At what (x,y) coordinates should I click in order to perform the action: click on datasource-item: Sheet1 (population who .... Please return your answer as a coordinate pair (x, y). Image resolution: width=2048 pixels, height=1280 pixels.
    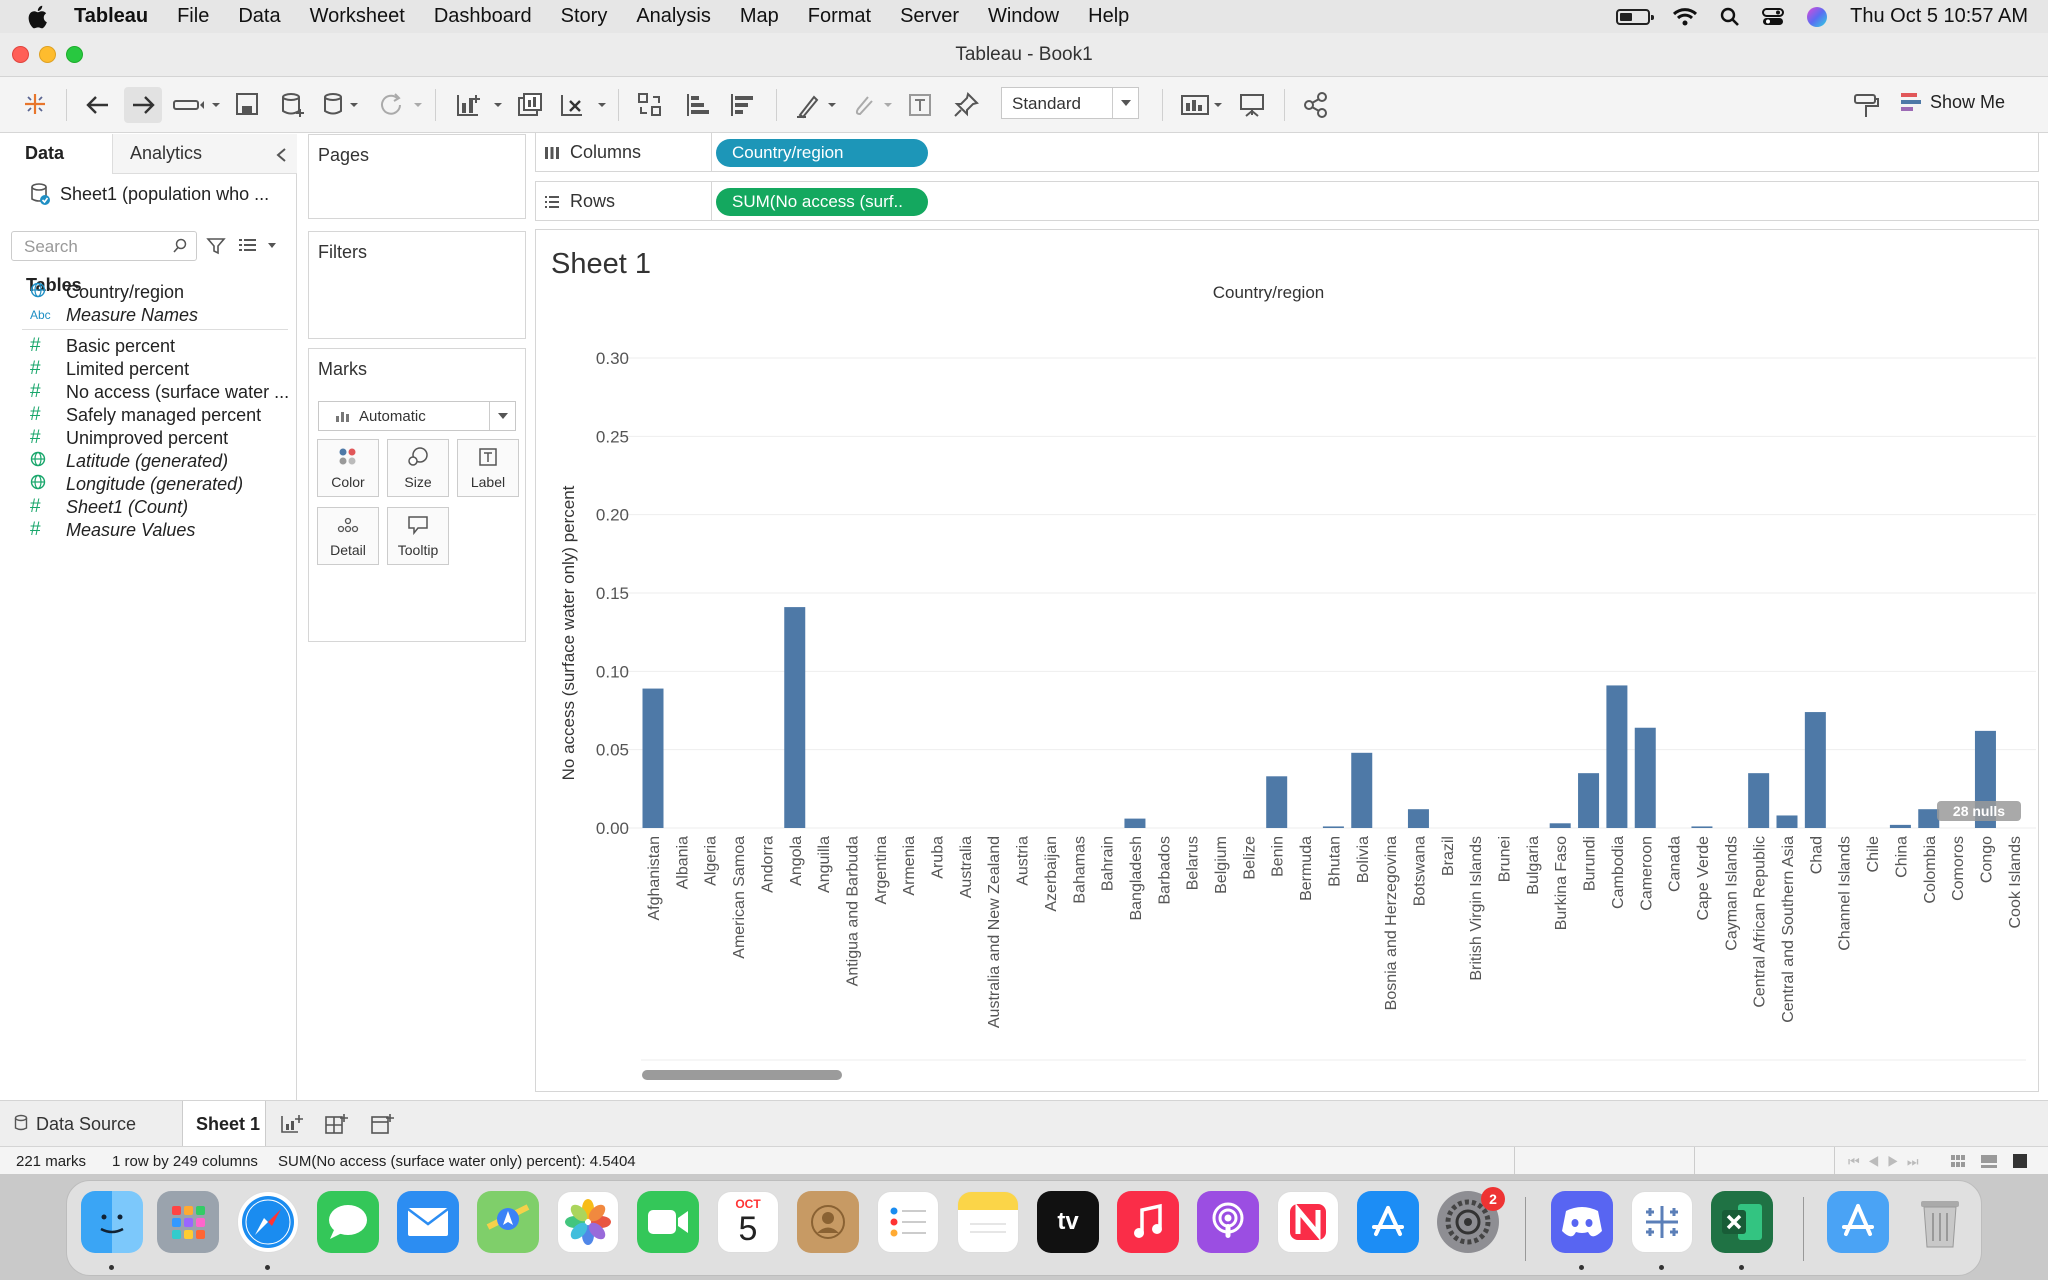
    Looking at the image, I should click on (149, 194).